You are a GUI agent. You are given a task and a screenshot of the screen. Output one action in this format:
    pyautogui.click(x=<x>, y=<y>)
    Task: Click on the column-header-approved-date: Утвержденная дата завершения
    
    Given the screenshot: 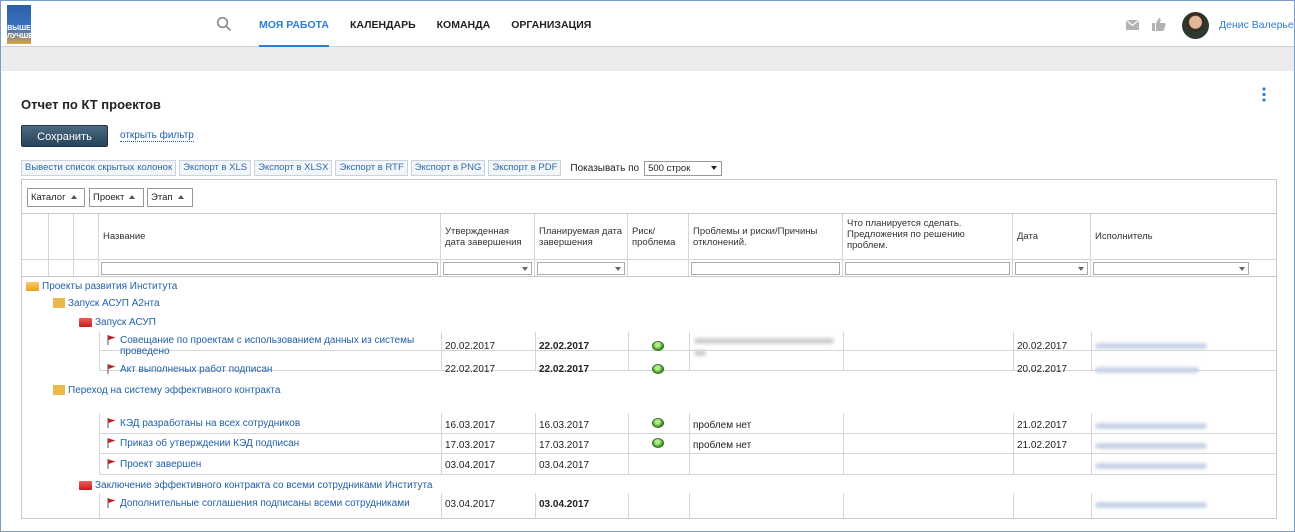 What is the action you would take?
    pyautogui.click(x=488, y=236)
    